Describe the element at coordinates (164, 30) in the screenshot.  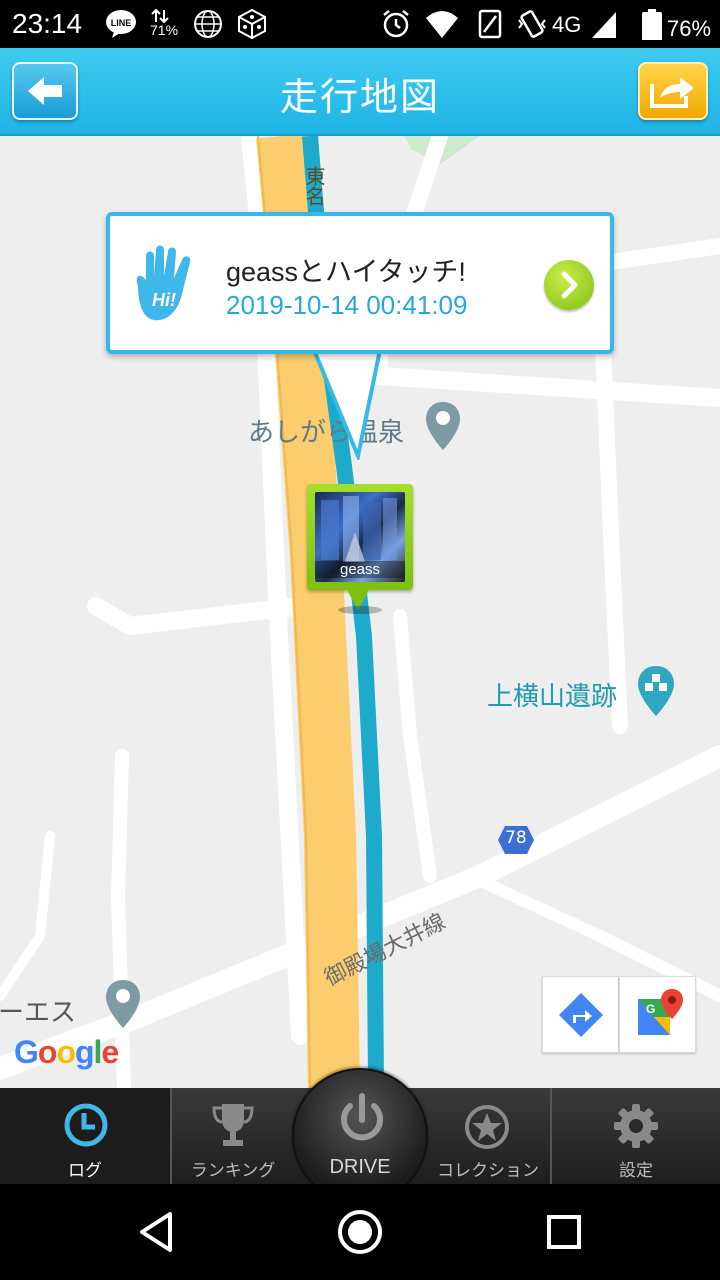
I see `speed-badge: 71%` at that location.